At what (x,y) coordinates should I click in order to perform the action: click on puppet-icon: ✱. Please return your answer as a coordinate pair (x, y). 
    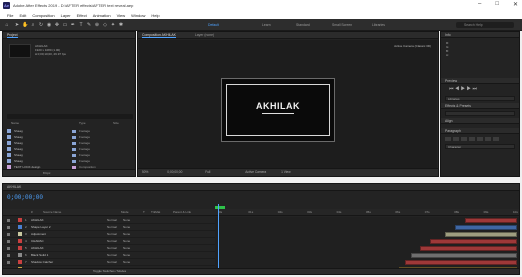
    Looking at the image, I should click on (121, 25).